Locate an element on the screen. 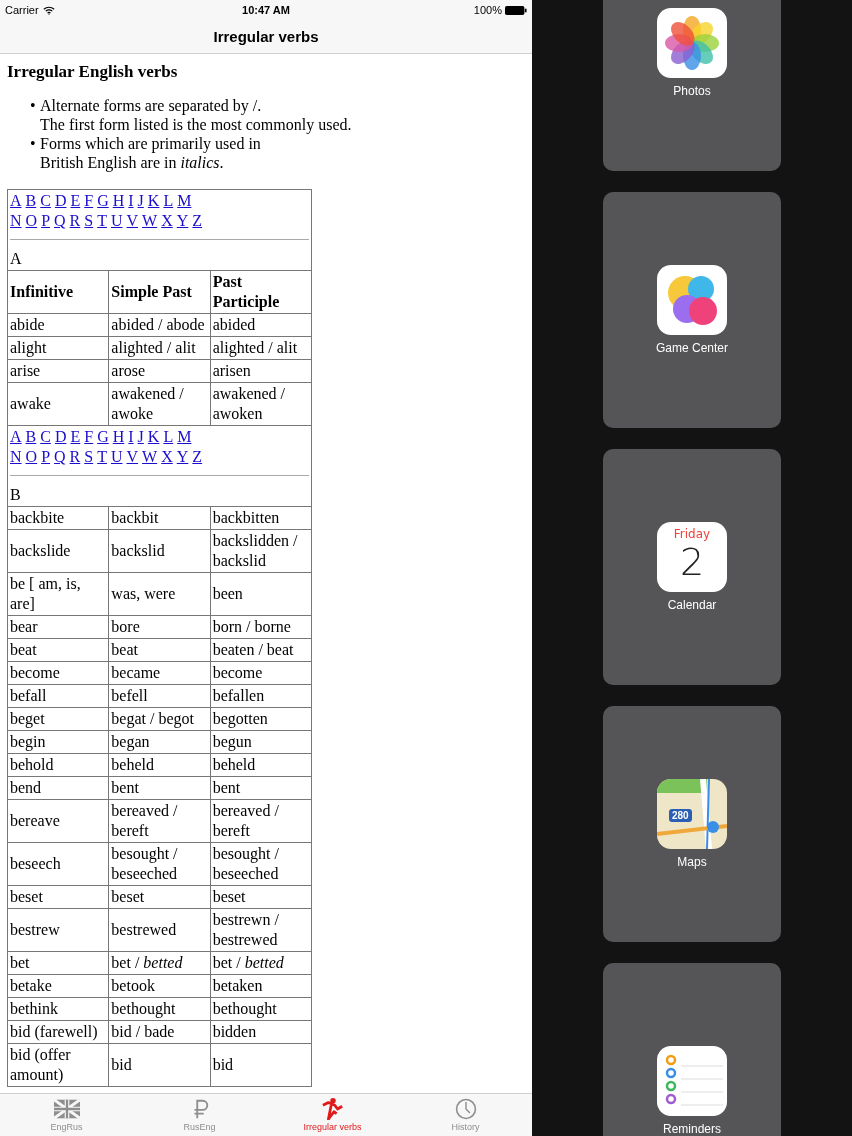 The height and width of the screenshot is (1136, 852). table-cell: bid is located at coordinates (159, 1065).